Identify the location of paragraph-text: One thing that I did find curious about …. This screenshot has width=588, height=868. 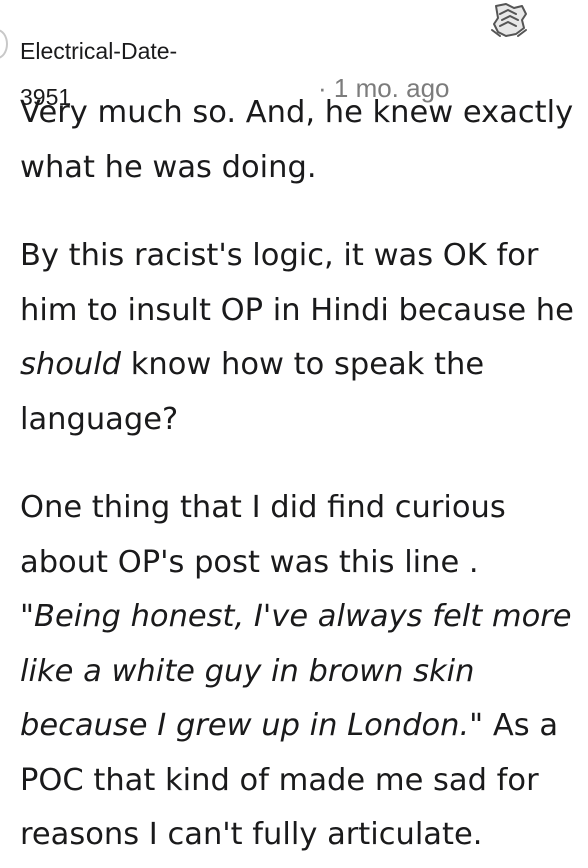
(263, 535).